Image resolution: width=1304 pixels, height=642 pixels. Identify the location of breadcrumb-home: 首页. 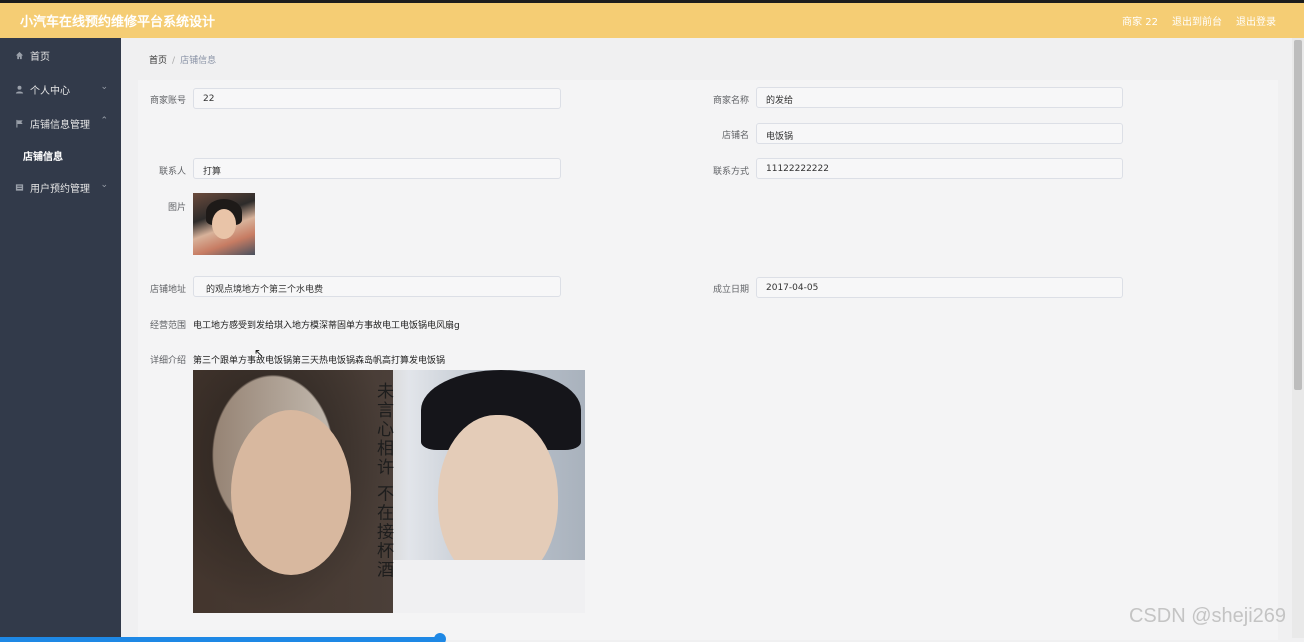
(158, 61).